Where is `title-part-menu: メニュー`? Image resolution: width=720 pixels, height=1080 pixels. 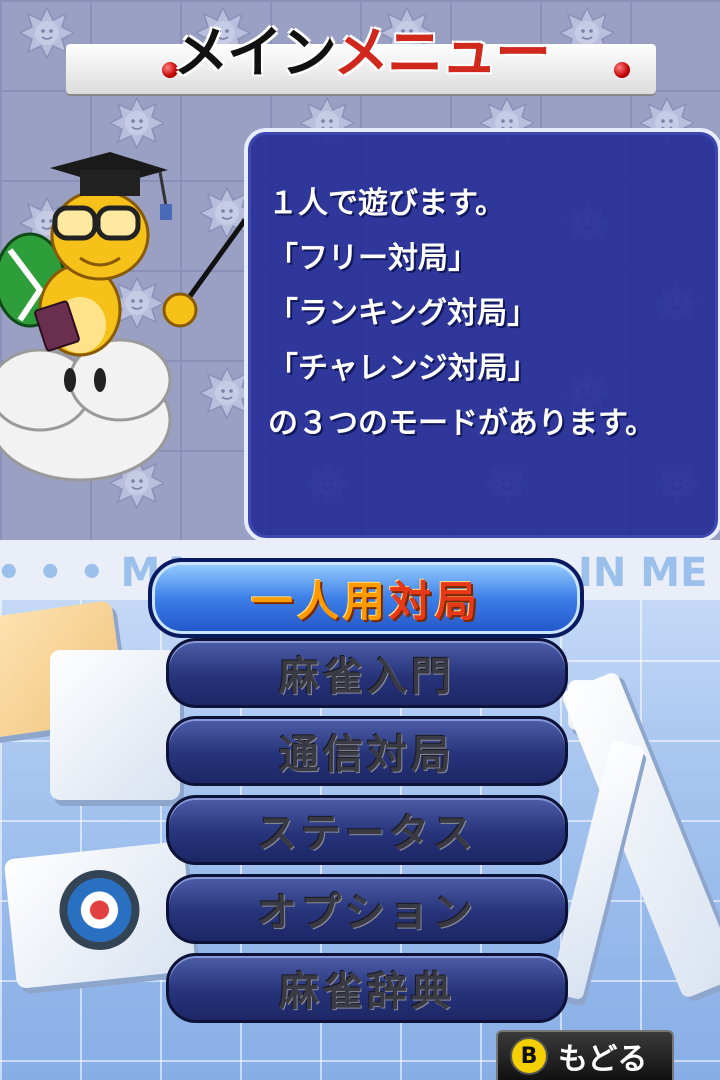
title-part-menu: メニュー is located at coordinates (442, 53).